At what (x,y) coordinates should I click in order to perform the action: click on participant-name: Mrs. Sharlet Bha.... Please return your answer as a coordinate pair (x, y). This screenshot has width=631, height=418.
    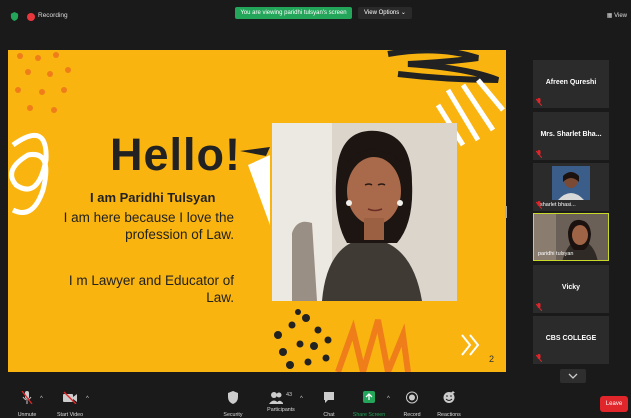
    Looking at the image, I should click on (571, 134).